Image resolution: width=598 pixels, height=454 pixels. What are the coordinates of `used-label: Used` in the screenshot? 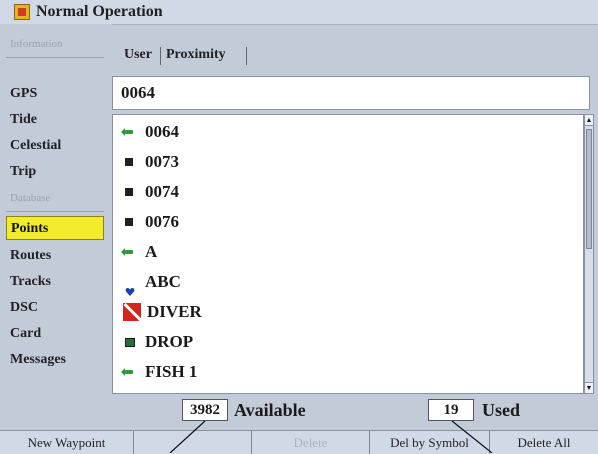 It's located at (501, 410).